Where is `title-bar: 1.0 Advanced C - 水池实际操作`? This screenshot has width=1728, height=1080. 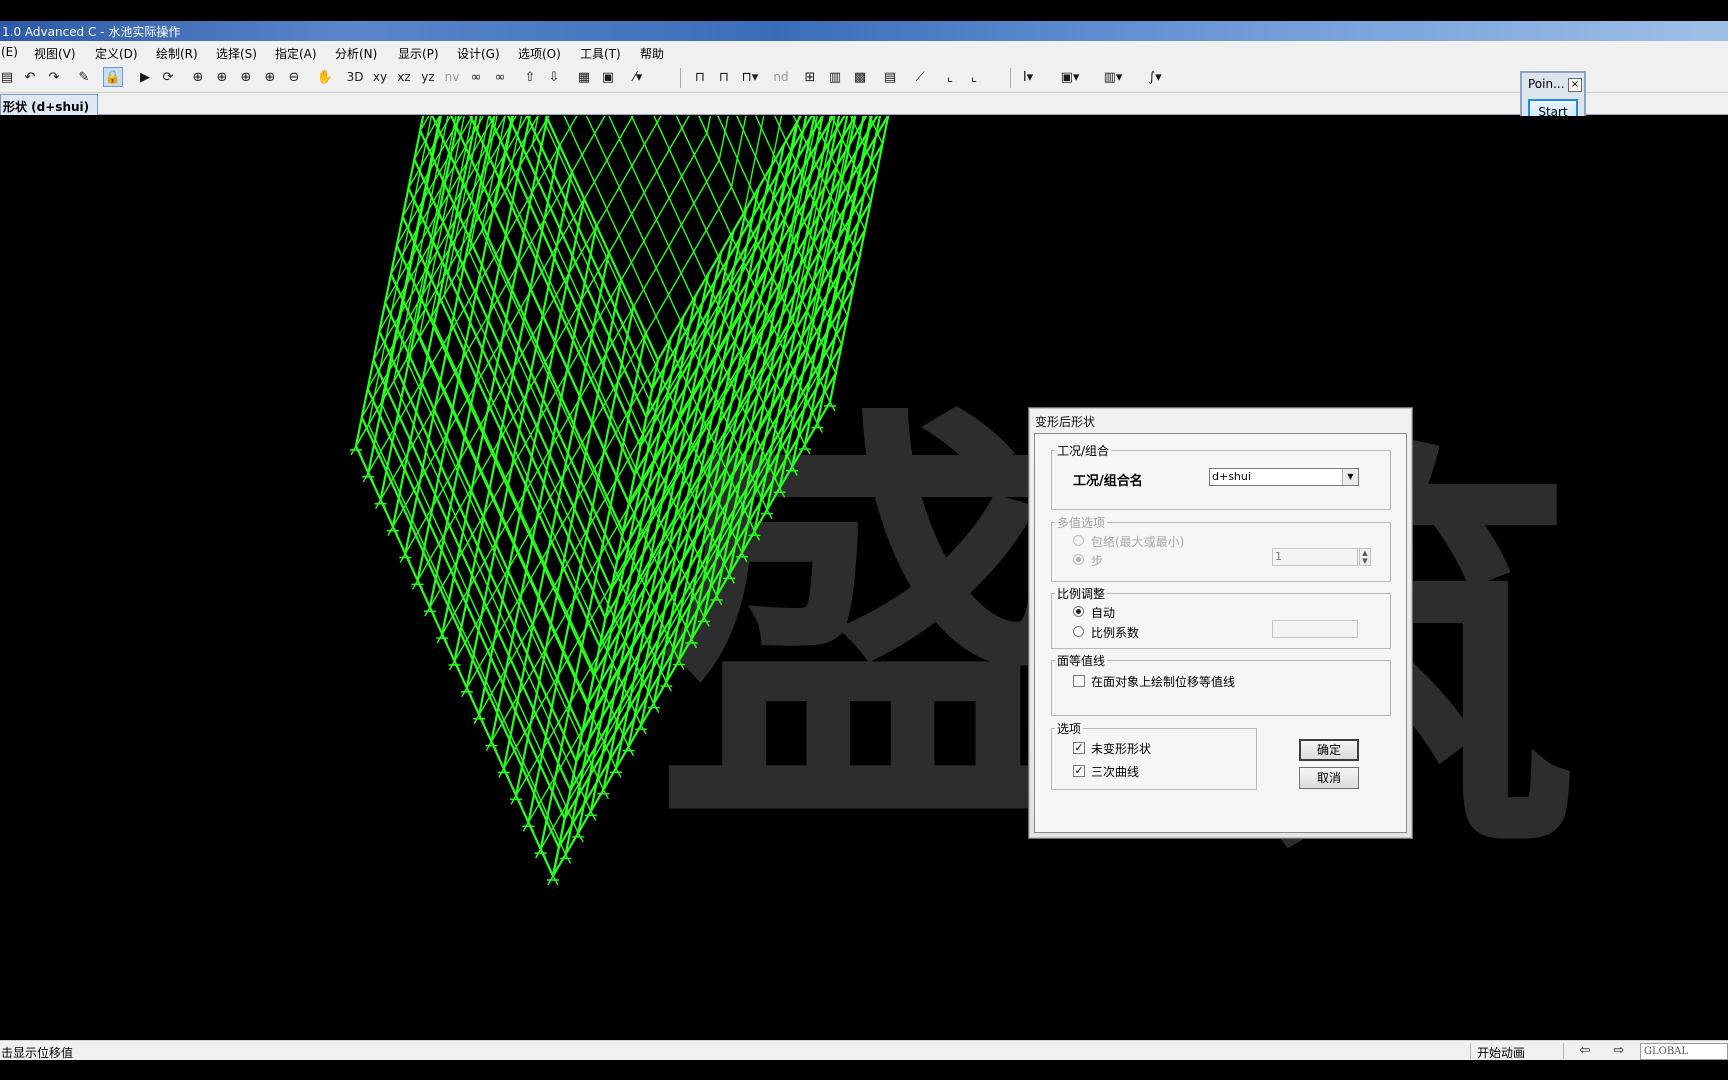
title-bar: 1.0 Advanced C - 水池实际操作 is located at coordinates (864, 31).